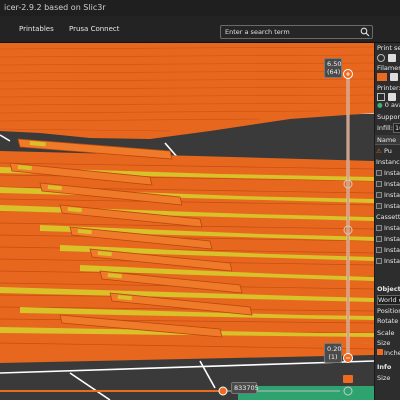 The height and width of the screenshot is (400, 400). I want to click on info-title: Info, so click(384, 367).